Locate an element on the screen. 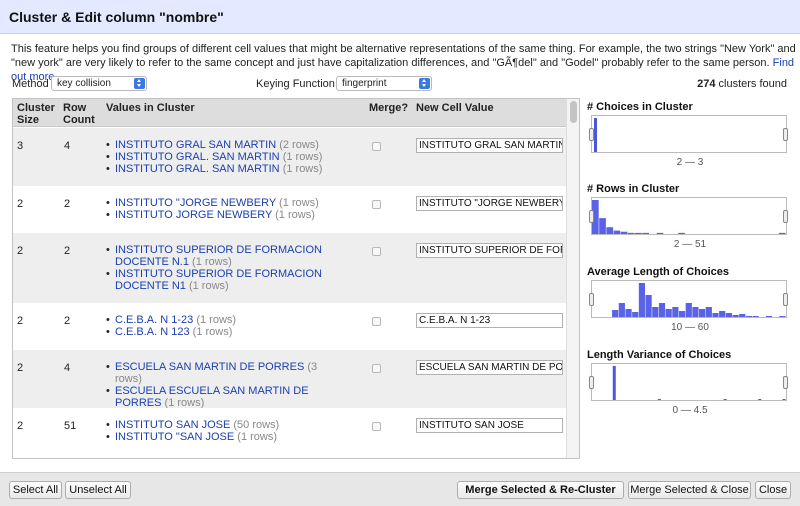  merge-recluster-button: Merge Selected & Re-Cluster is located at coordinates (540, 490).